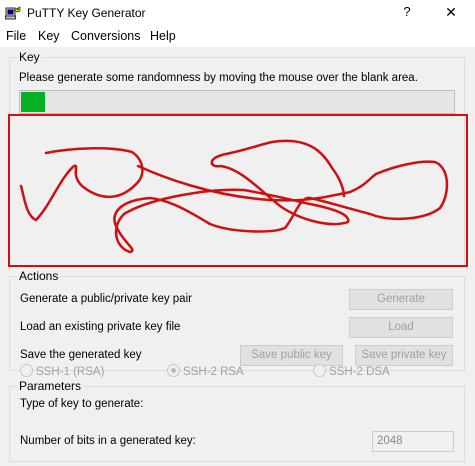 This screenshot has width=475, height=466. I want to click on generate-button: Generate, so click(401, 299).